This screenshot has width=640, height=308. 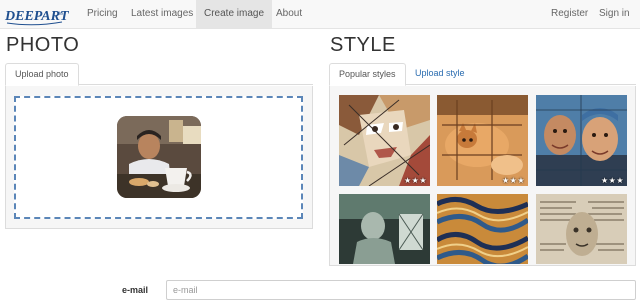 I want to click on nav-about: About, so click(x=289, y=14).